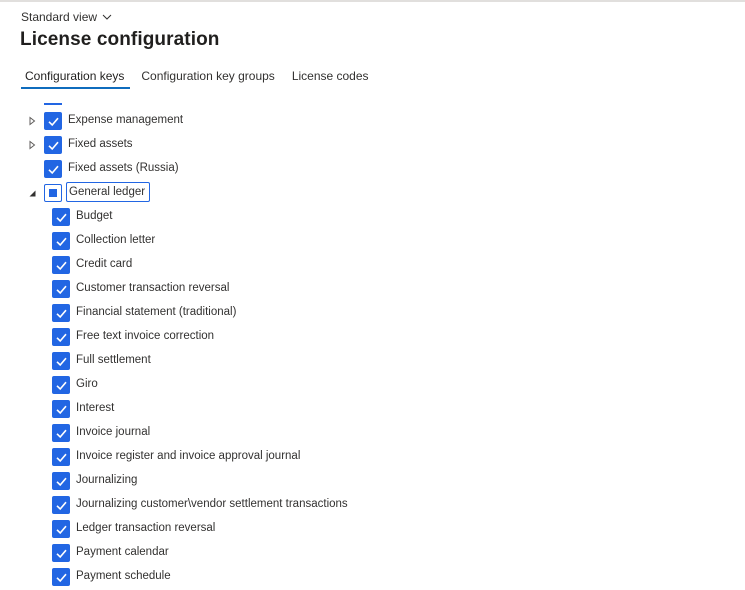 This screenshot has width=745, height=590. Describe the element at coordinates (113, 432) in the screenshot. I see `tree-item-label: Invoice journal` at that location.